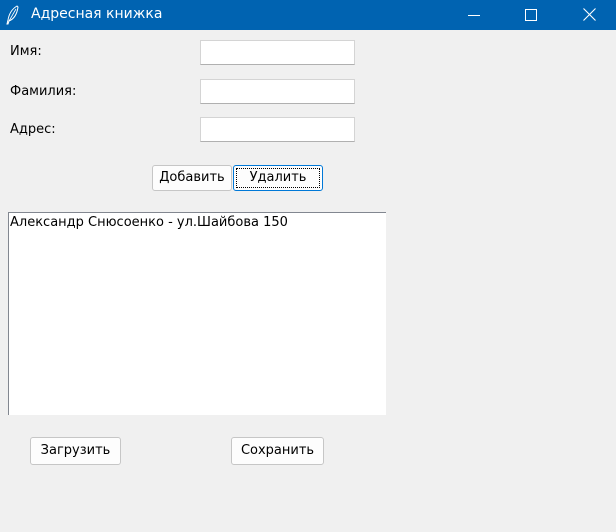 The height and width of the screenshot is (532, 616). I want to click on window-title: Адресная книжка, so click(97, 14).